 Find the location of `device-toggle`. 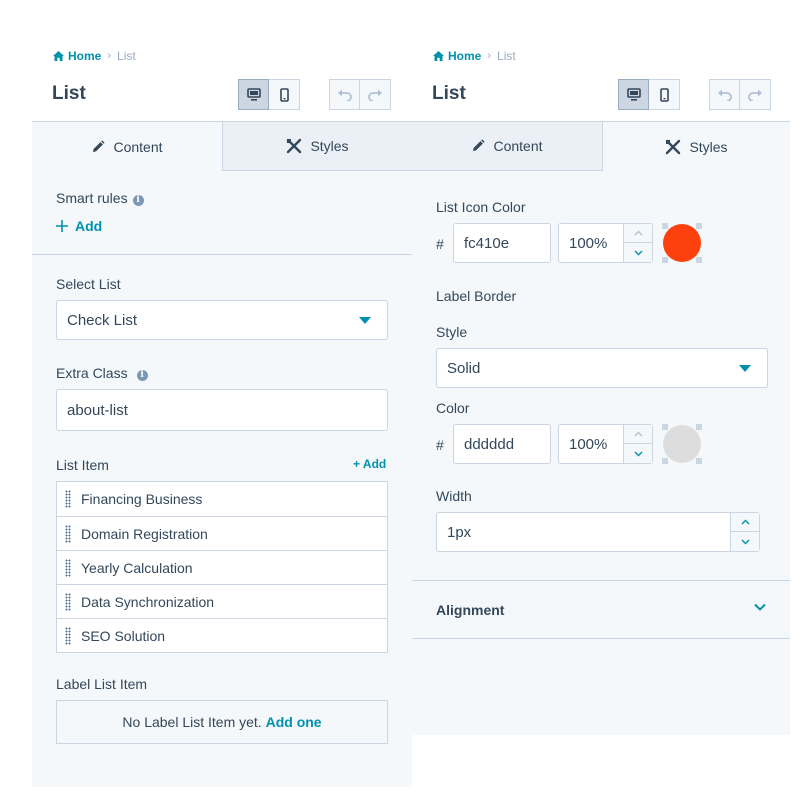

device-toggle is located at coordinates (269, 94).